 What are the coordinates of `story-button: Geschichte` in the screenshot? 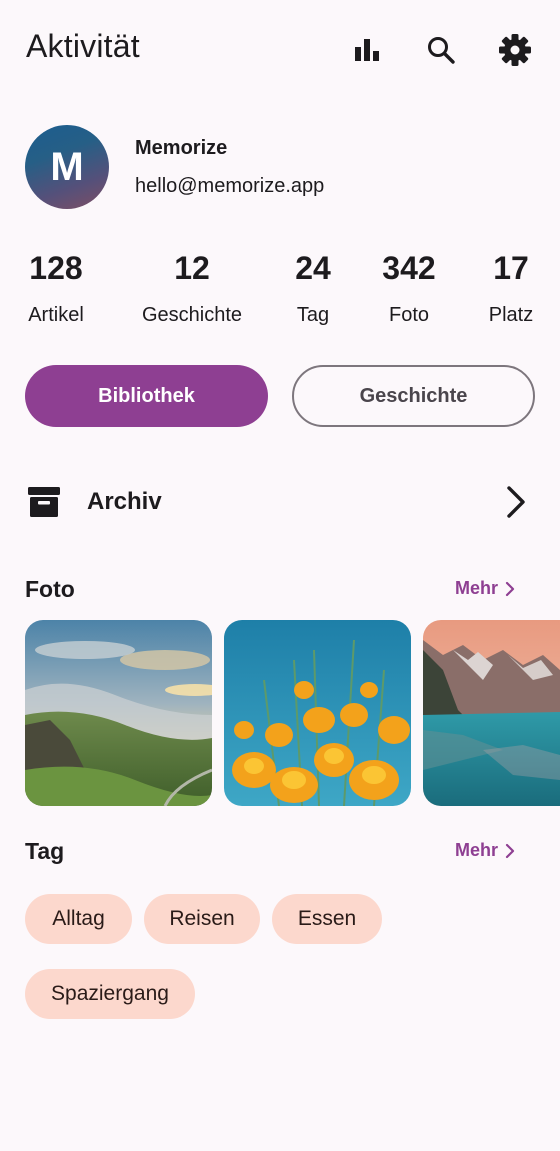 It's located at (413, 396).